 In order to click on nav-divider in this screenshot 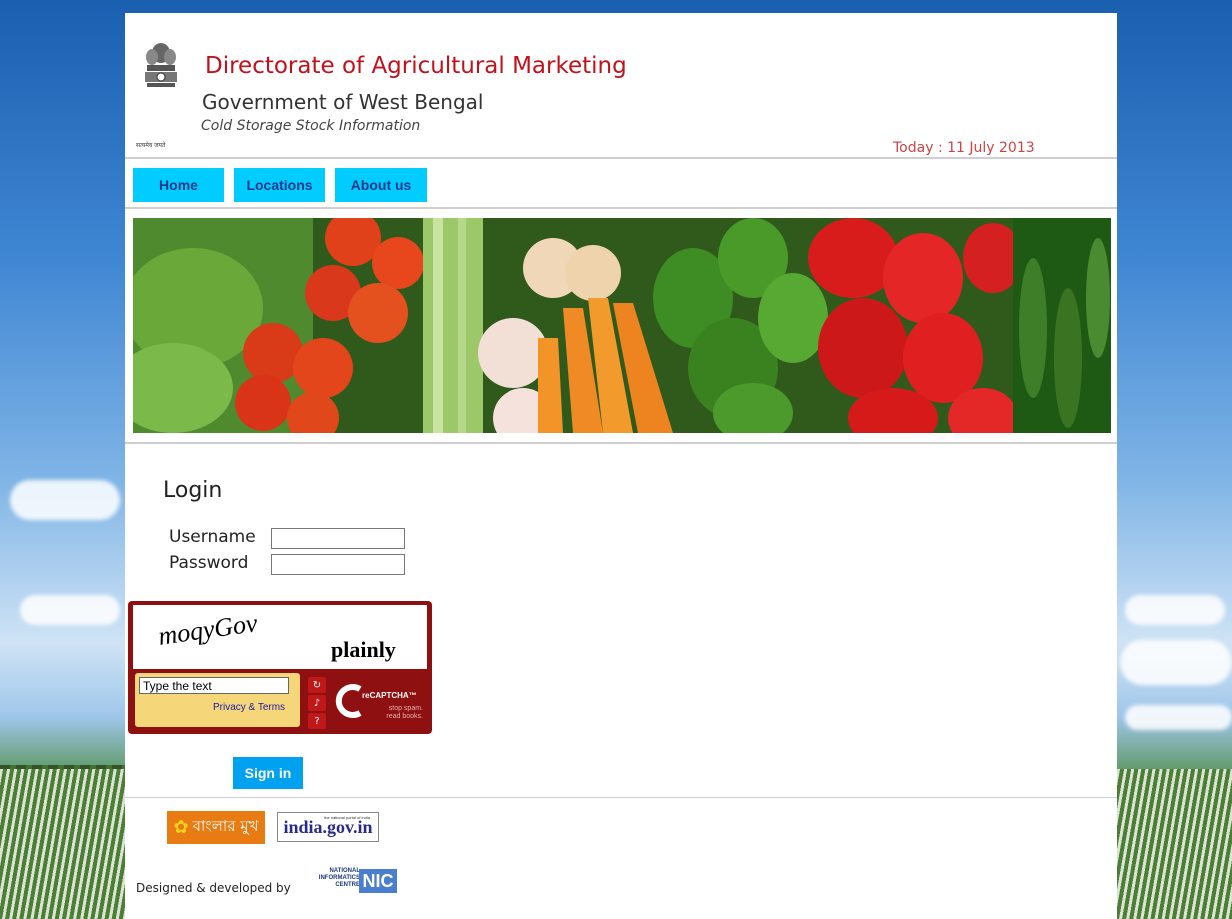, I will do `click(621, 208)`.